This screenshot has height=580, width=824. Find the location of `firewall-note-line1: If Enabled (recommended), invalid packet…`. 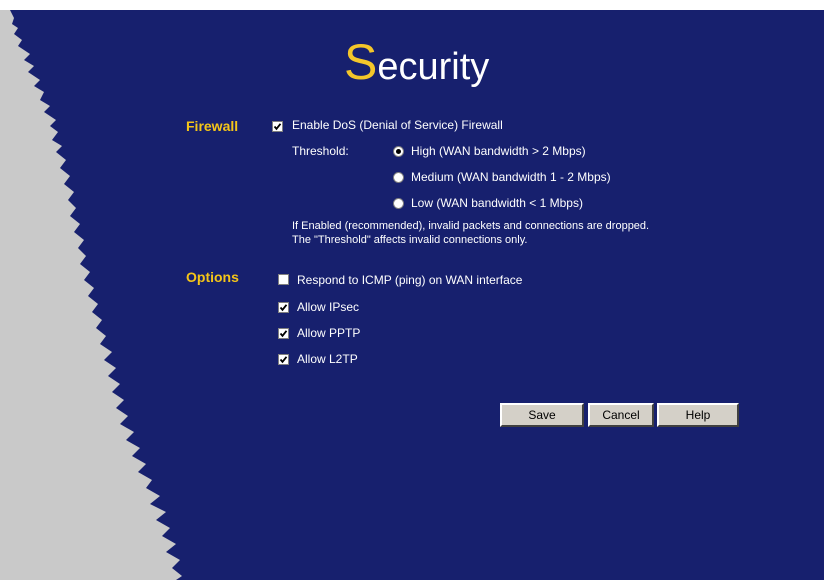

firewall-note-line1: If Enabled (recommended), invalid packet… is located at coordinates (471, 226).